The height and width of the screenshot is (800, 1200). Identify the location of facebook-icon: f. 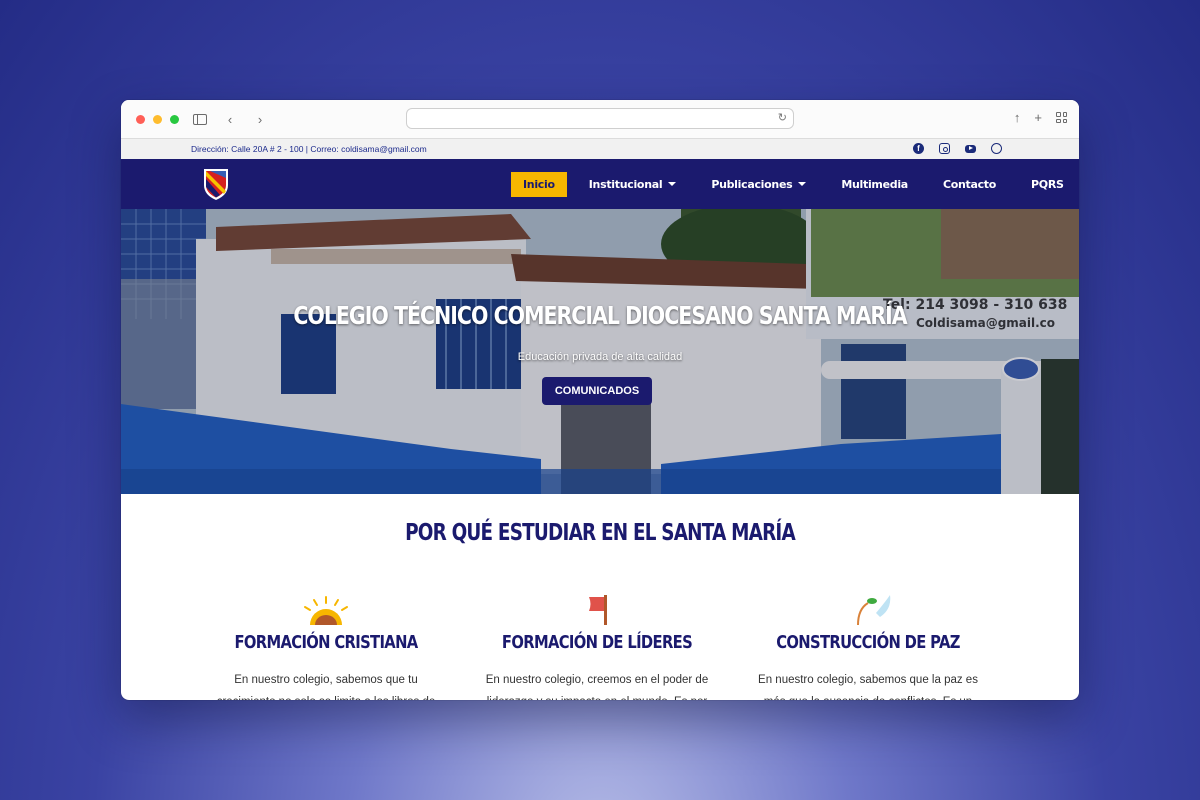
(918, 148).